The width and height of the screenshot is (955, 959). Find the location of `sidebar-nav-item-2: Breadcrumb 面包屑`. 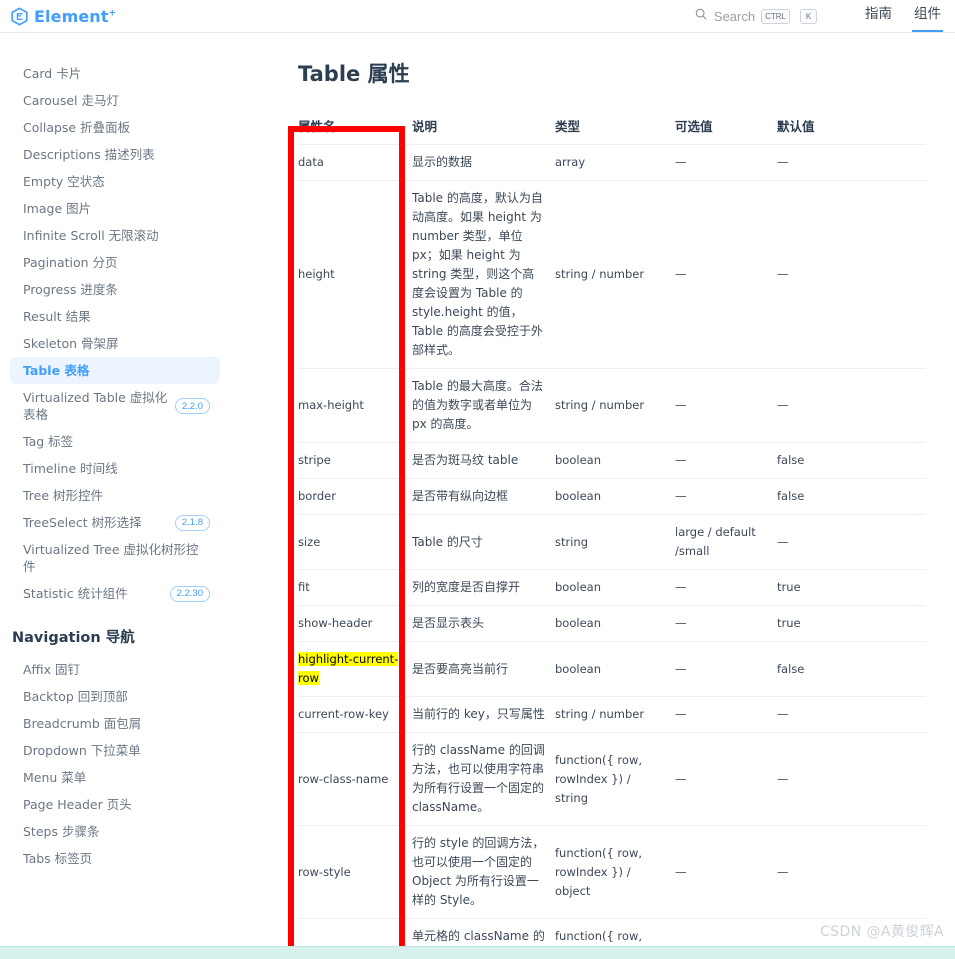

sidebar-nav-item-2: Breadcrumb 面包屑 is located at coordinates (115, 723).